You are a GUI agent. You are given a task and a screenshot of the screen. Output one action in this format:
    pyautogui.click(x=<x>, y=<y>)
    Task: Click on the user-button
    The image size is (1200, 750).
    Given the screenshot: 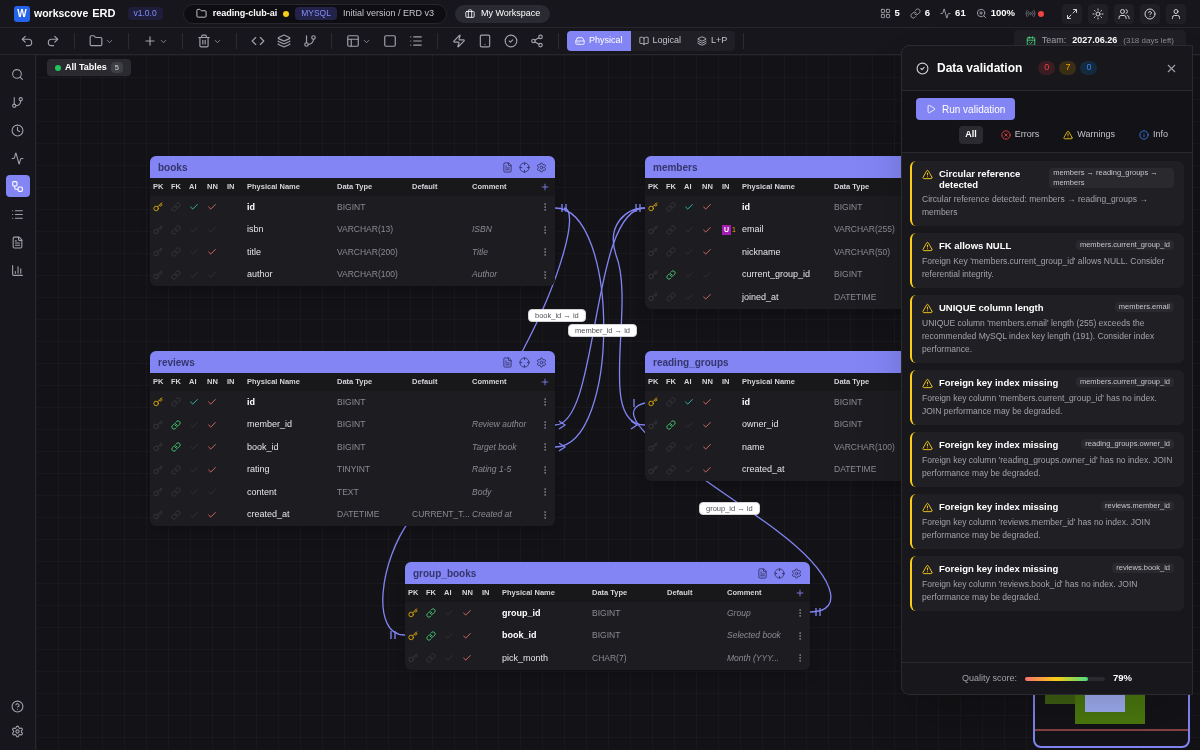 What is the action you would take?
    pyautogui.click(x=1176, y=13)
    